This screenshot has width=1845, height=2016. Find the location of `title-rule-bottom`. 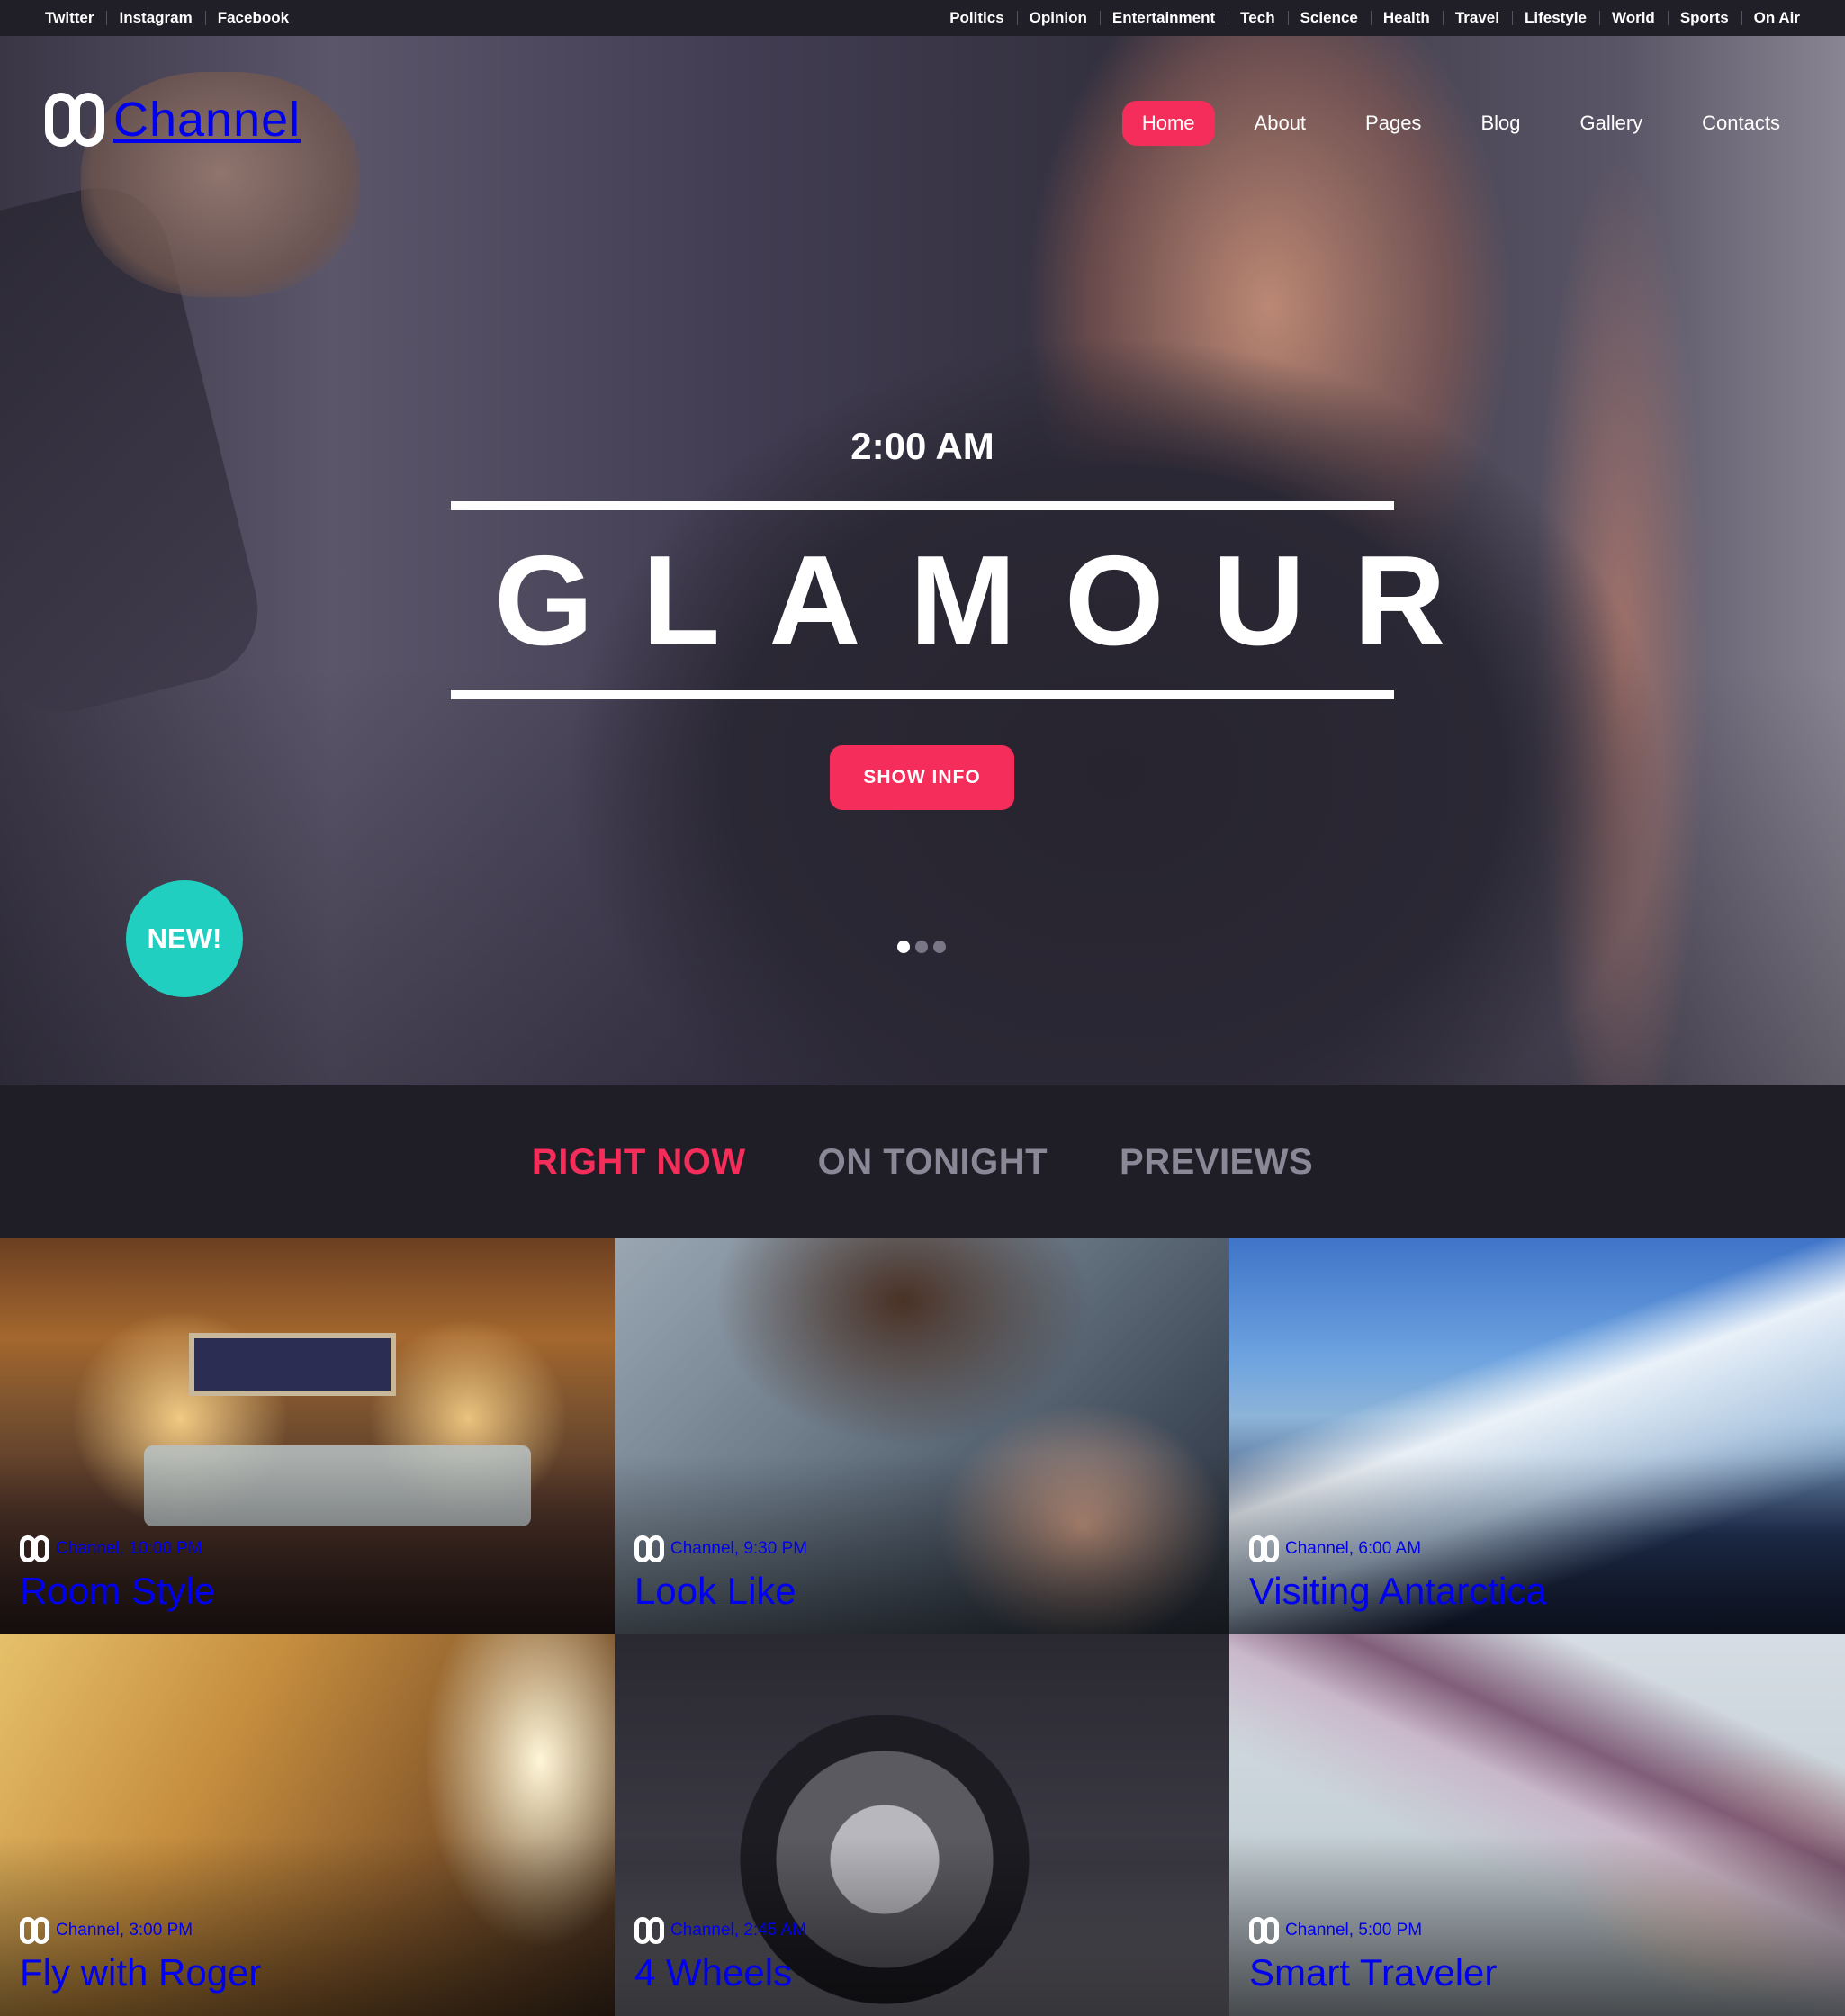

title-rule-bottom is located at coordinates (922, 695).